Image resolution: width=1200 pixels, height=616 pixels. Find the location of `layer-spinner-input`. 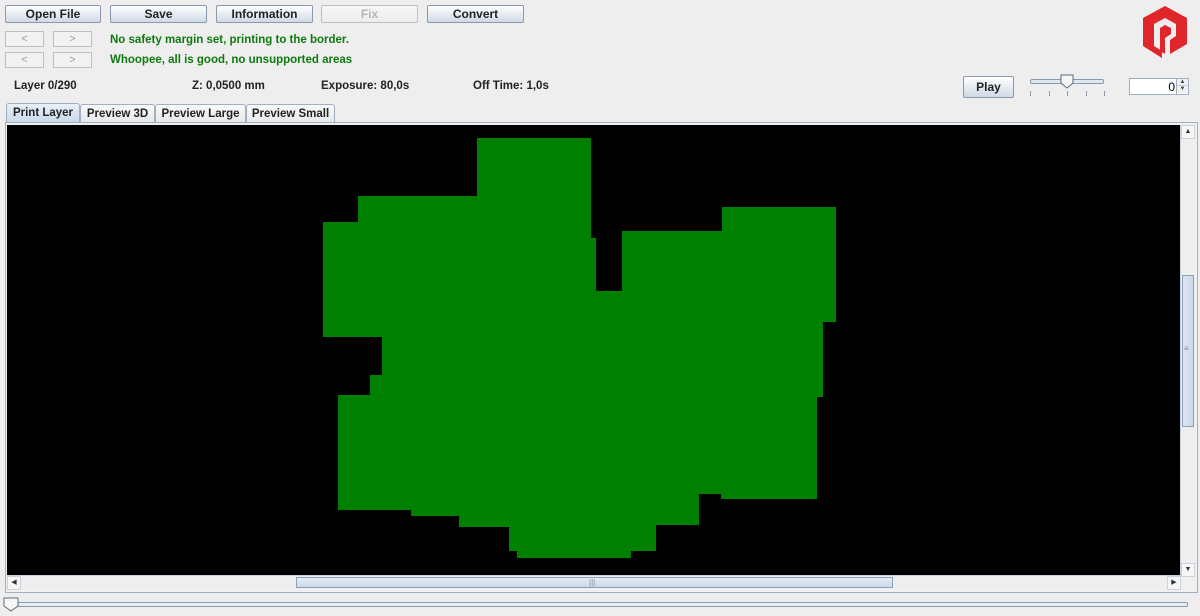

layer-spinner-input is located at coordinates (1153, 86).